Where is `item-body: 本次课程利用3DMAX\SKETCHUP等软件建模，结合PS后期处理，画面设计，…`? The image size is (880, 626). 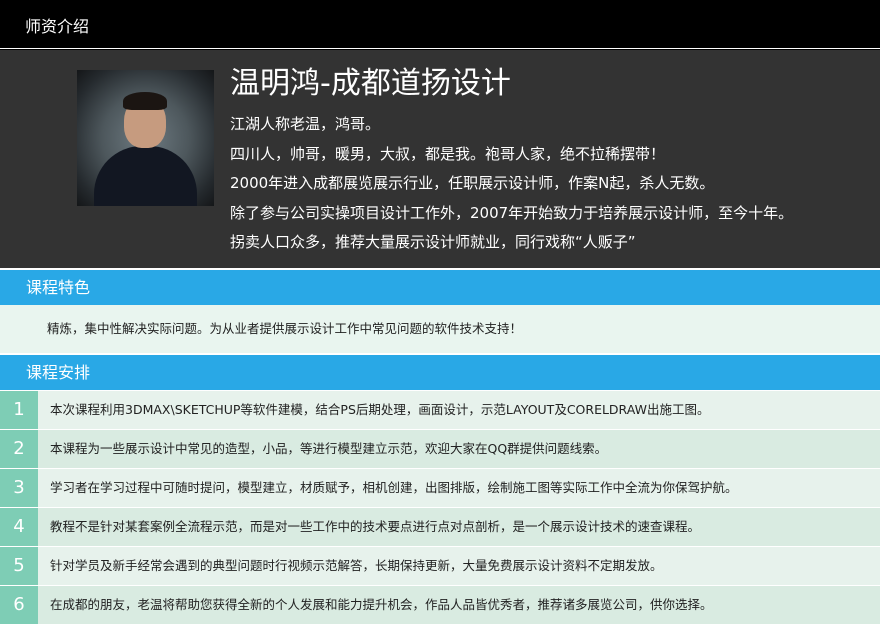 item-body: 本次课程利用3DMAX\SKETCHUP等软件建模，结合PS后期处理，画面设计，… is located at coordinates (459, 410).